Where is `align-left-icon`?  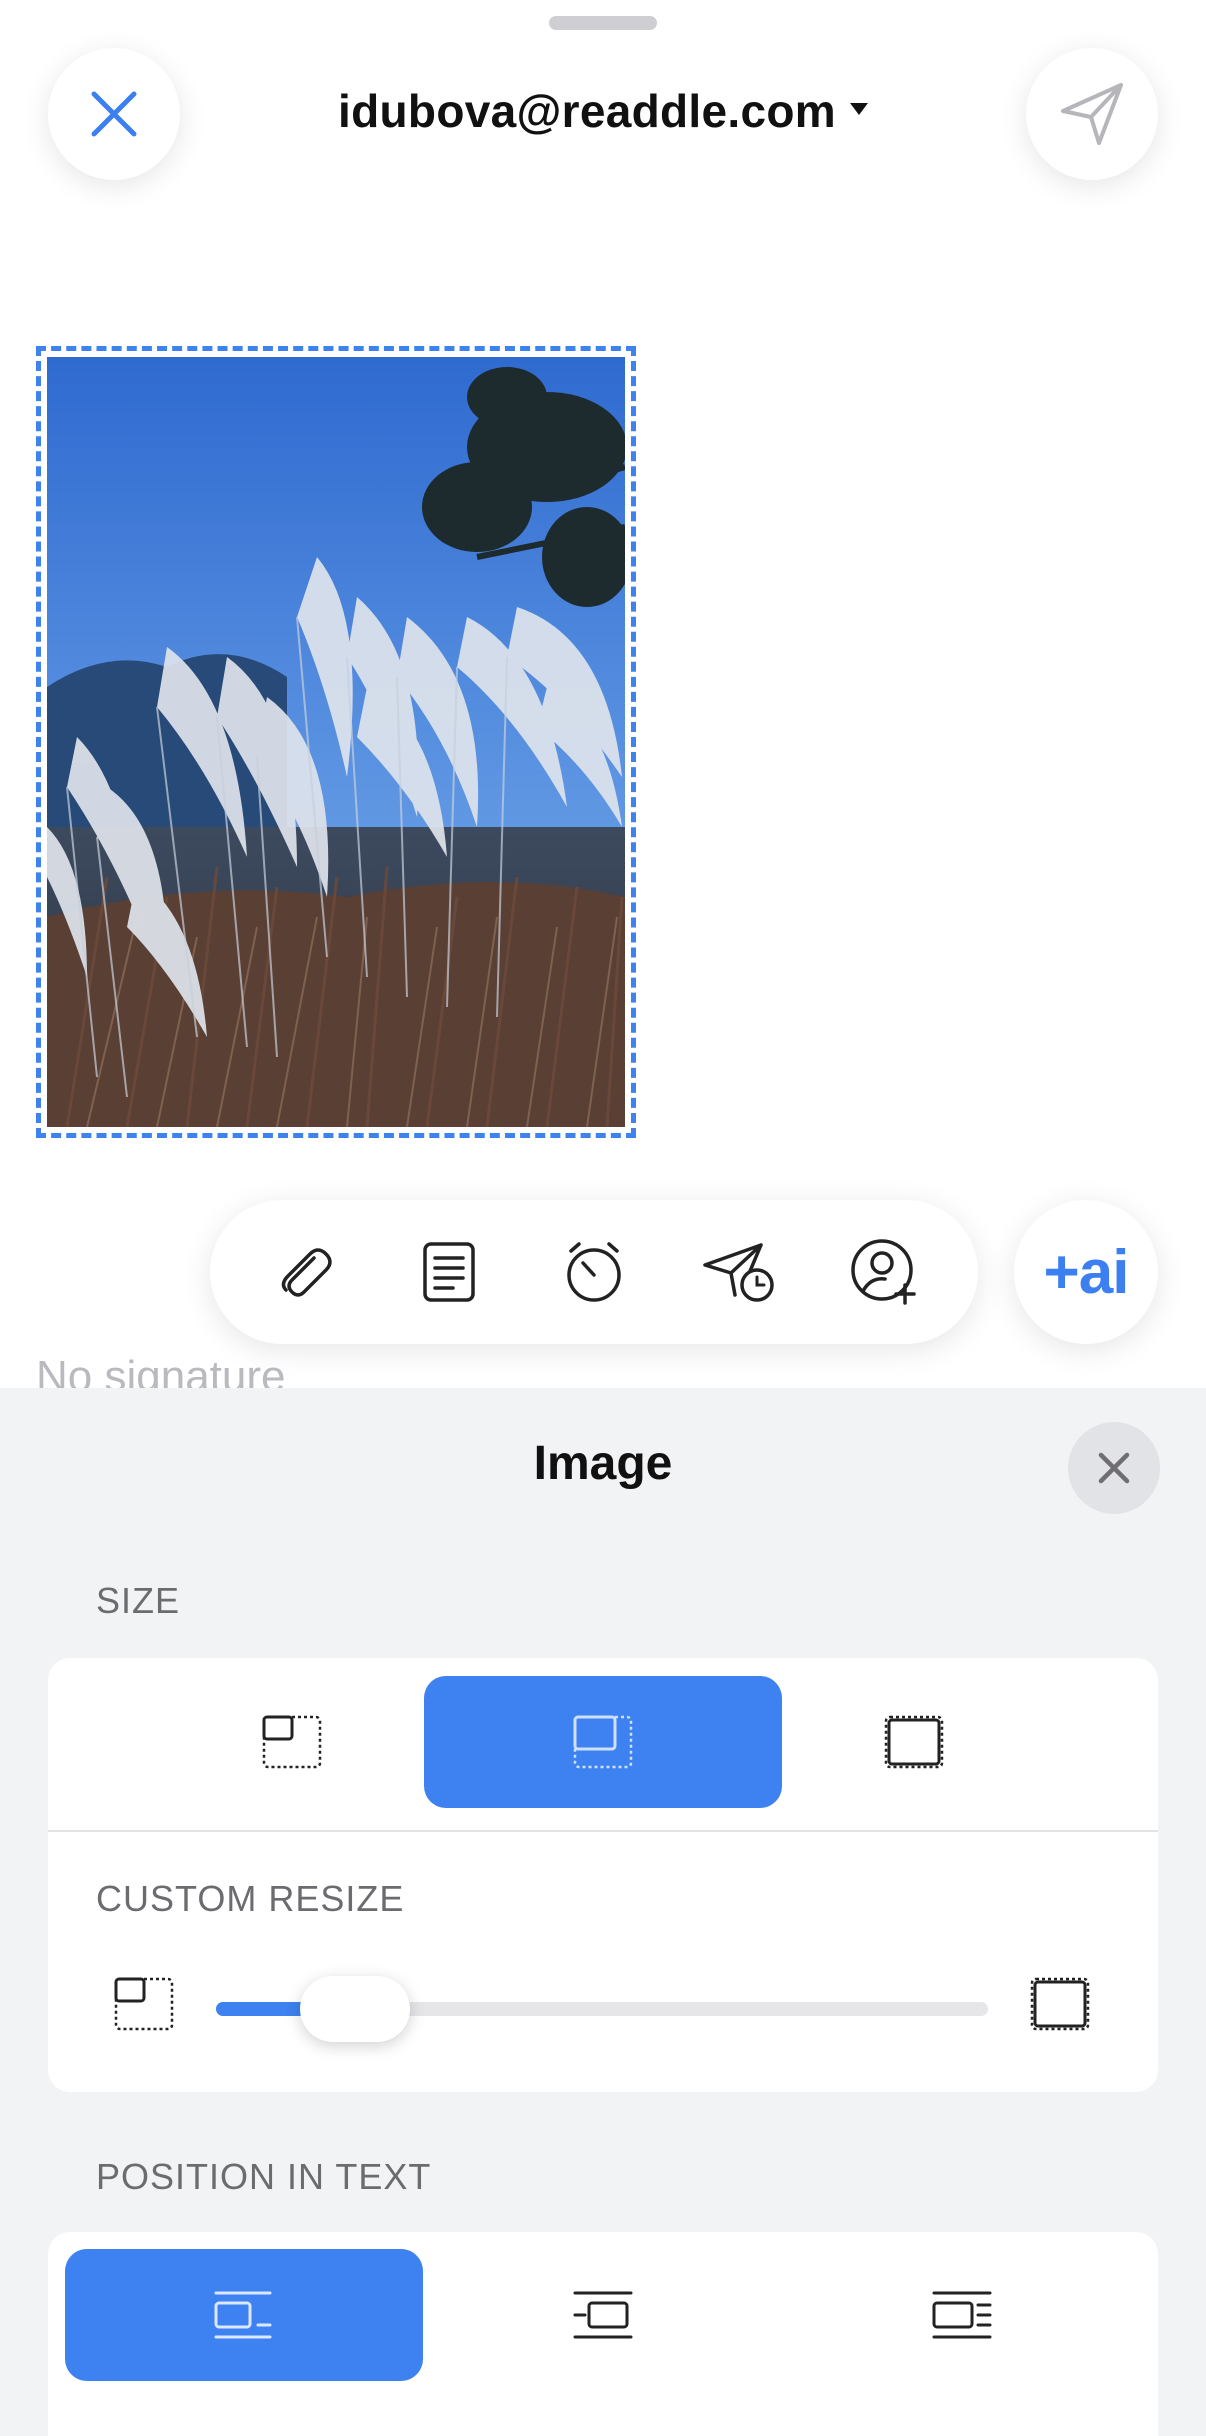
align-left-icon is located at coordinates (243, 2315).